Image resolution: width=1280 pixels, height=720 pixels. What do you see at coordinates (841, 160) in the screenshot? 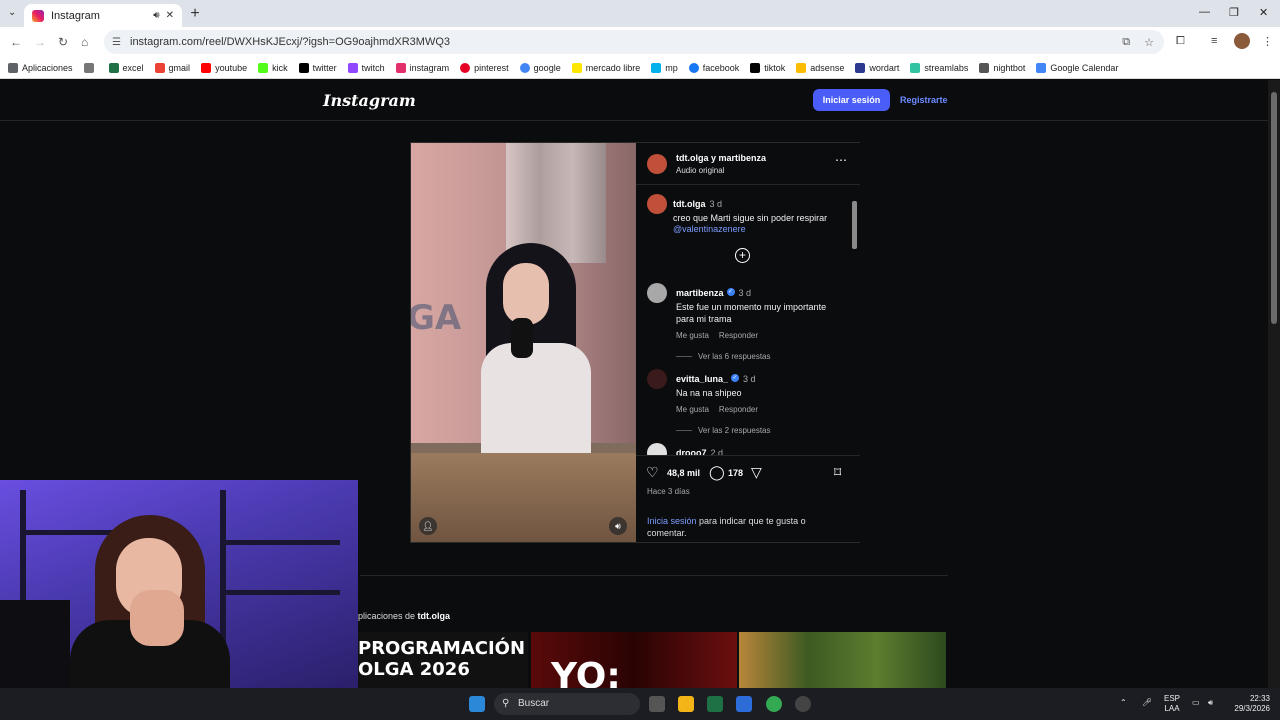
I see `more-options-icon: ⋯` at bounding box center [841, 160].